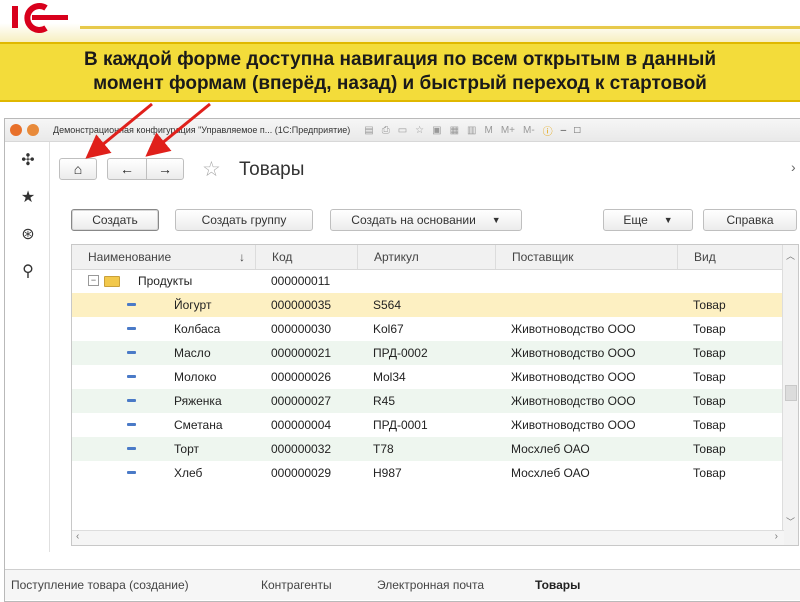  What do you see at coordinates (548, 130) in the screenshot?
I see `info-icon: ⓘ` at bounding box center [548, 130].